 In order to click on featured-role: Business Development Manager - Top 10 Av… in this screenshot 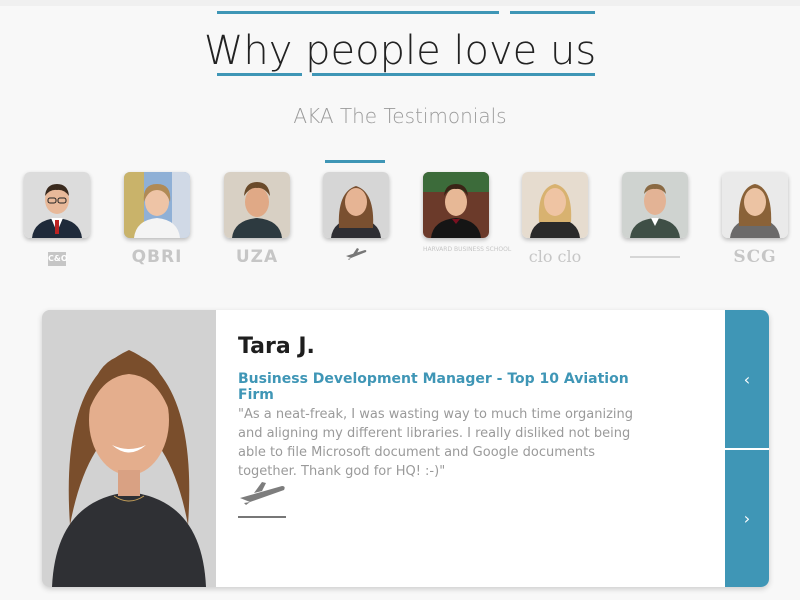, I will do `click(433, 387)`.